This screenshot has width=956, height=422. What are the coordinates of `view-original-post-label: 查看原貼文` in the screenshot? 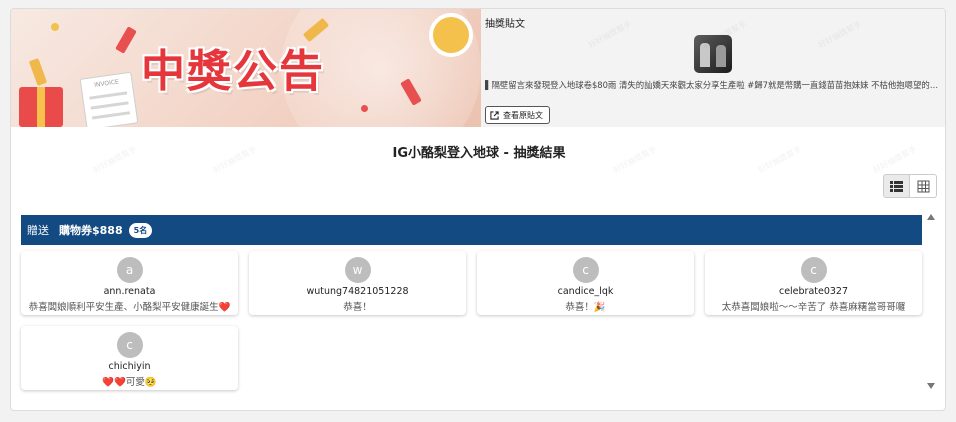 It's located at (523, 115).